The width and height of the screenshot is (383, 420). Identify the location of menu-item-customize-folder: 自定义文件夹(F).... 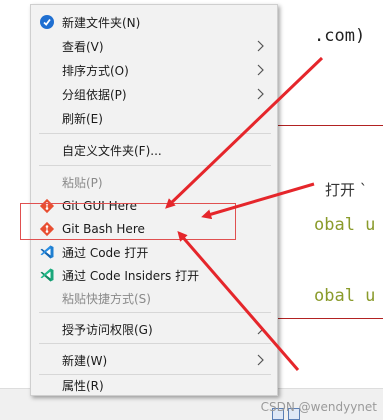
(154, 150).